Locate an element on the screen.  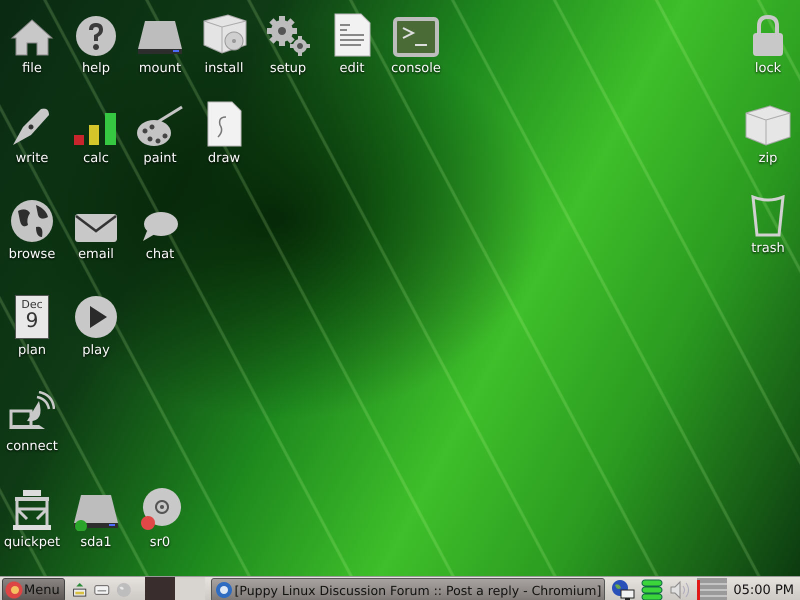
padlock-icon is located at coordinates (768, 36).